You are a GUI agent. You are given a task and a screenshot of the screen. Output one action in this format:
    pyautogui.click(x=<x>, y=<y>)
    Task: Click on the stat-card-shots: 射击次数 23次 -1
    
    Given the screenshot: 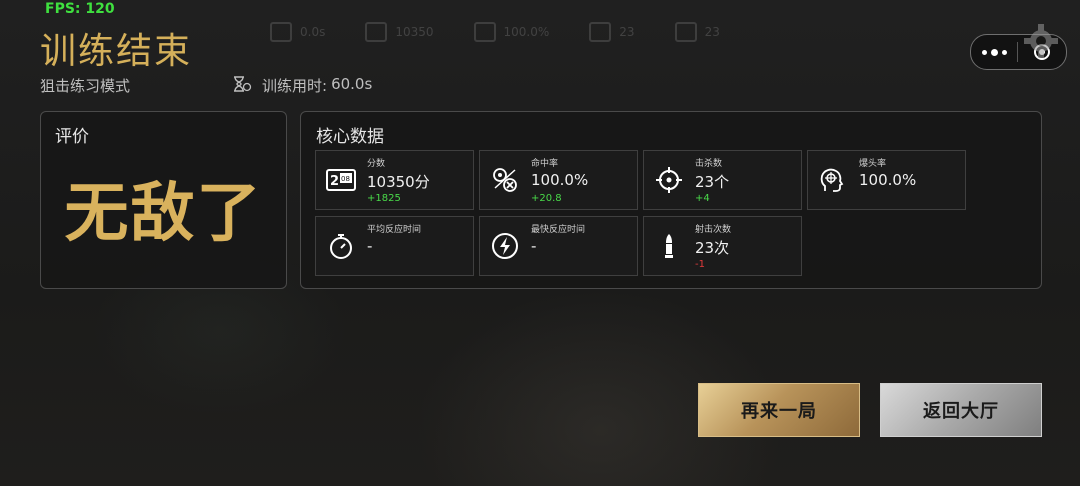 What is the action you would take?
    pyautogui.click(x=722, y=246)
    